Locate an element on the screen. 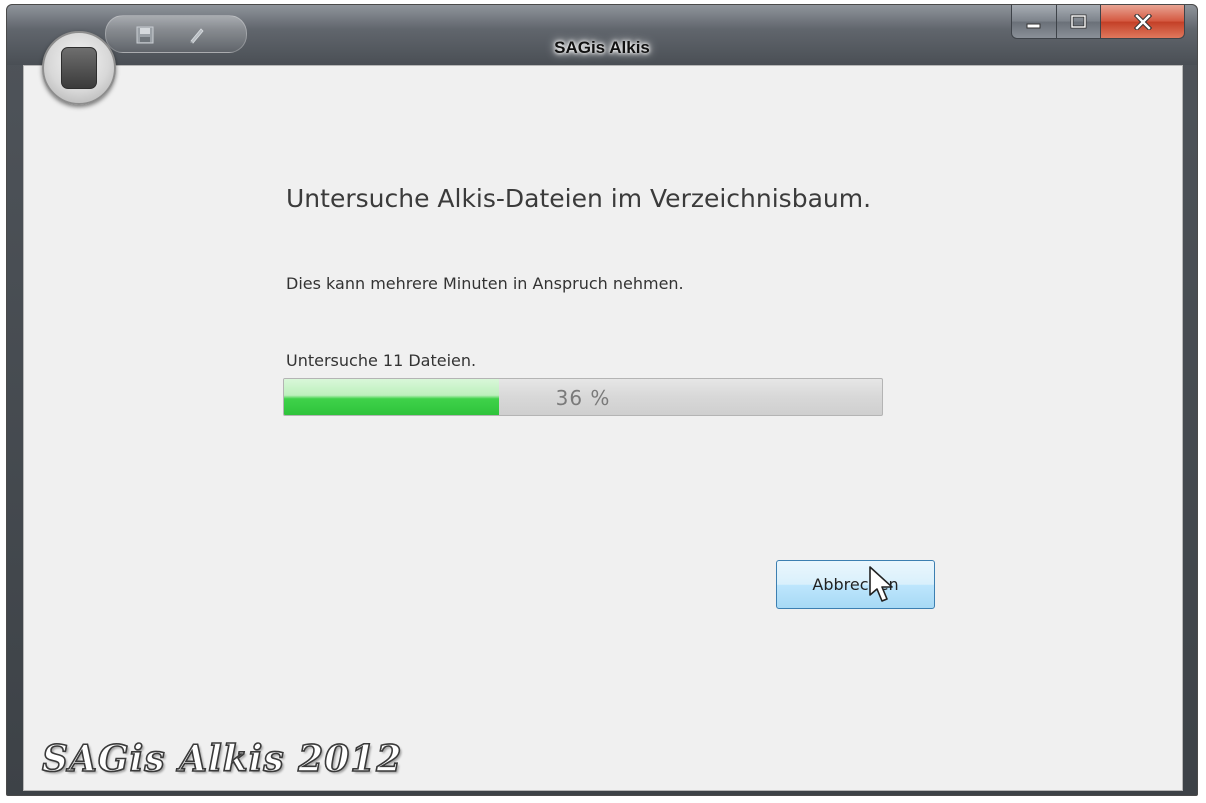 The image size is (1206, 803). window-title: SAGis Alkis is located at coordinates (602, 47).